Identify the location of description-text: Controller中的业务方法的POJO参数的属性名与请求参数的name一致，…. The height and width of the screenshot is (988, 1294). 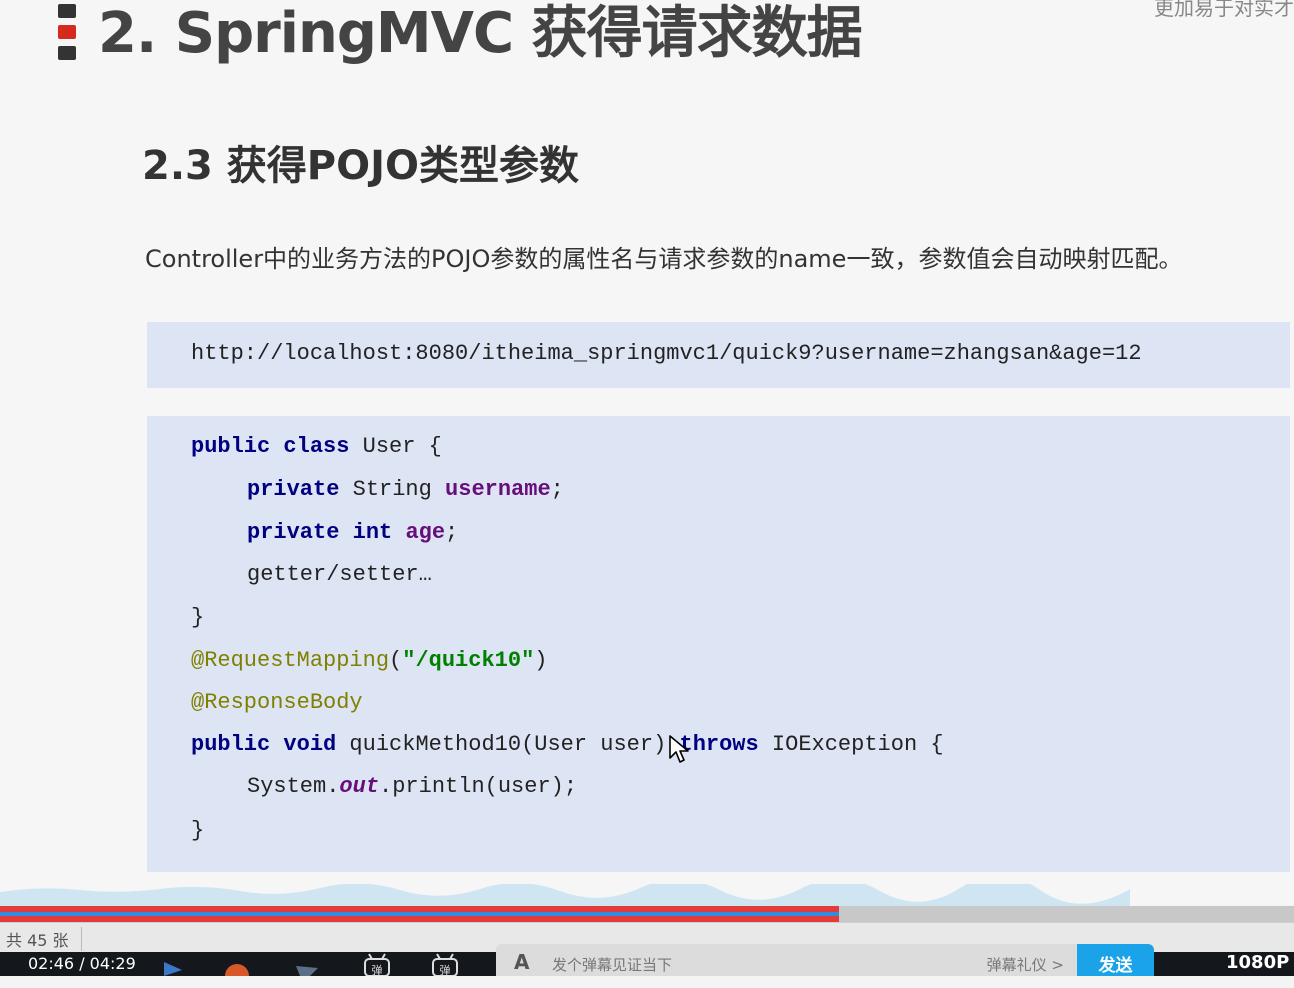
(664, 259).